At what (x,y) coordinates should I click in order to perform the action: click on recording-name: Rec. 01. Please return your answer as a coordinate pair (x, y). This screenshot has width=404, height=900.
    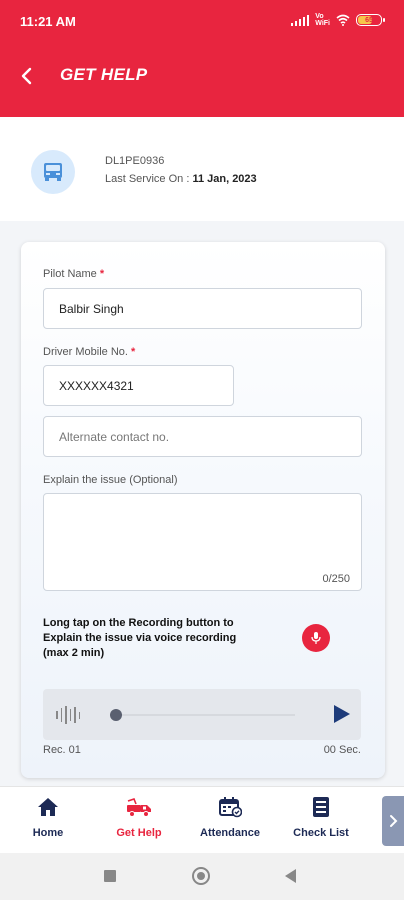
    Looking at the image, I should click on (62, 750).